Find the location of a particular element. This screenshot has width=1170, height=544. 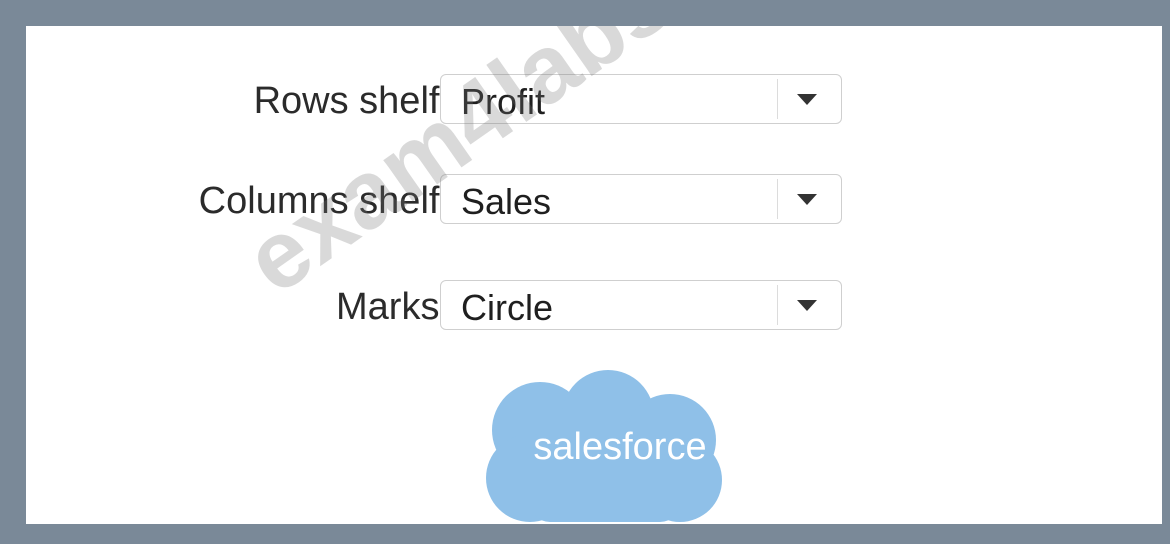

rows-shelf-row: Rows shelf: Profit is located at coordinates (594, 101).